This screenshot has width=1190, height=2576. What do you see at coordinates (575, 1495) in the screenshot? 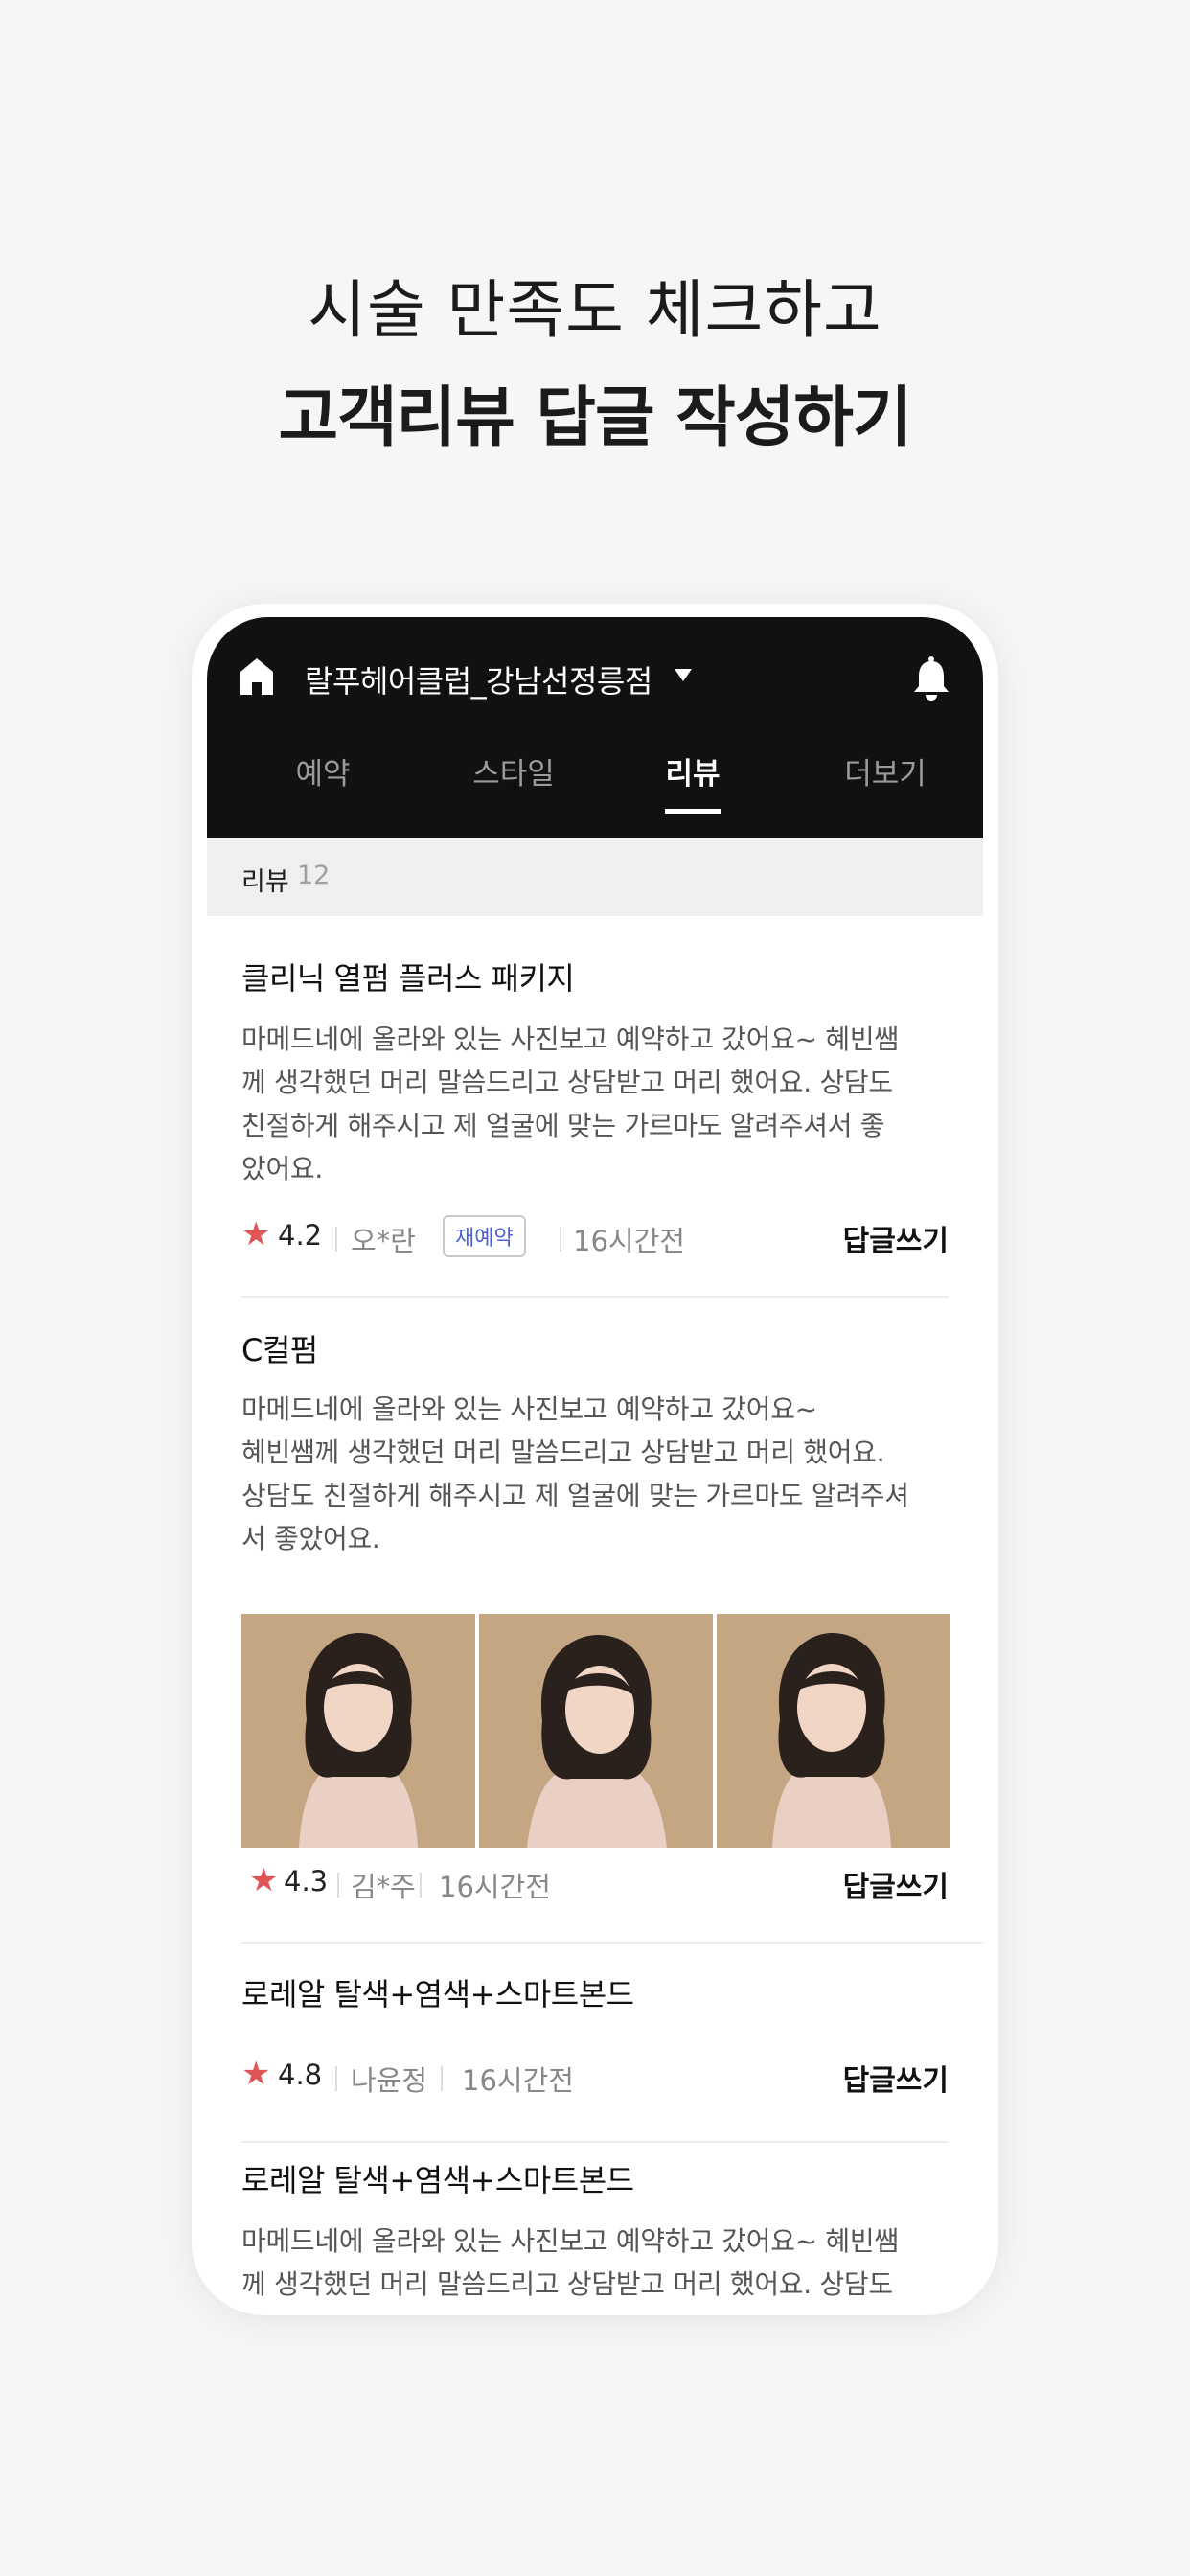
I see `review-body-line: 상담도 친절하게 해주시고 제 얼굴에 맞는 가르마도 알려주셔` at bounding box center [575, 1495].